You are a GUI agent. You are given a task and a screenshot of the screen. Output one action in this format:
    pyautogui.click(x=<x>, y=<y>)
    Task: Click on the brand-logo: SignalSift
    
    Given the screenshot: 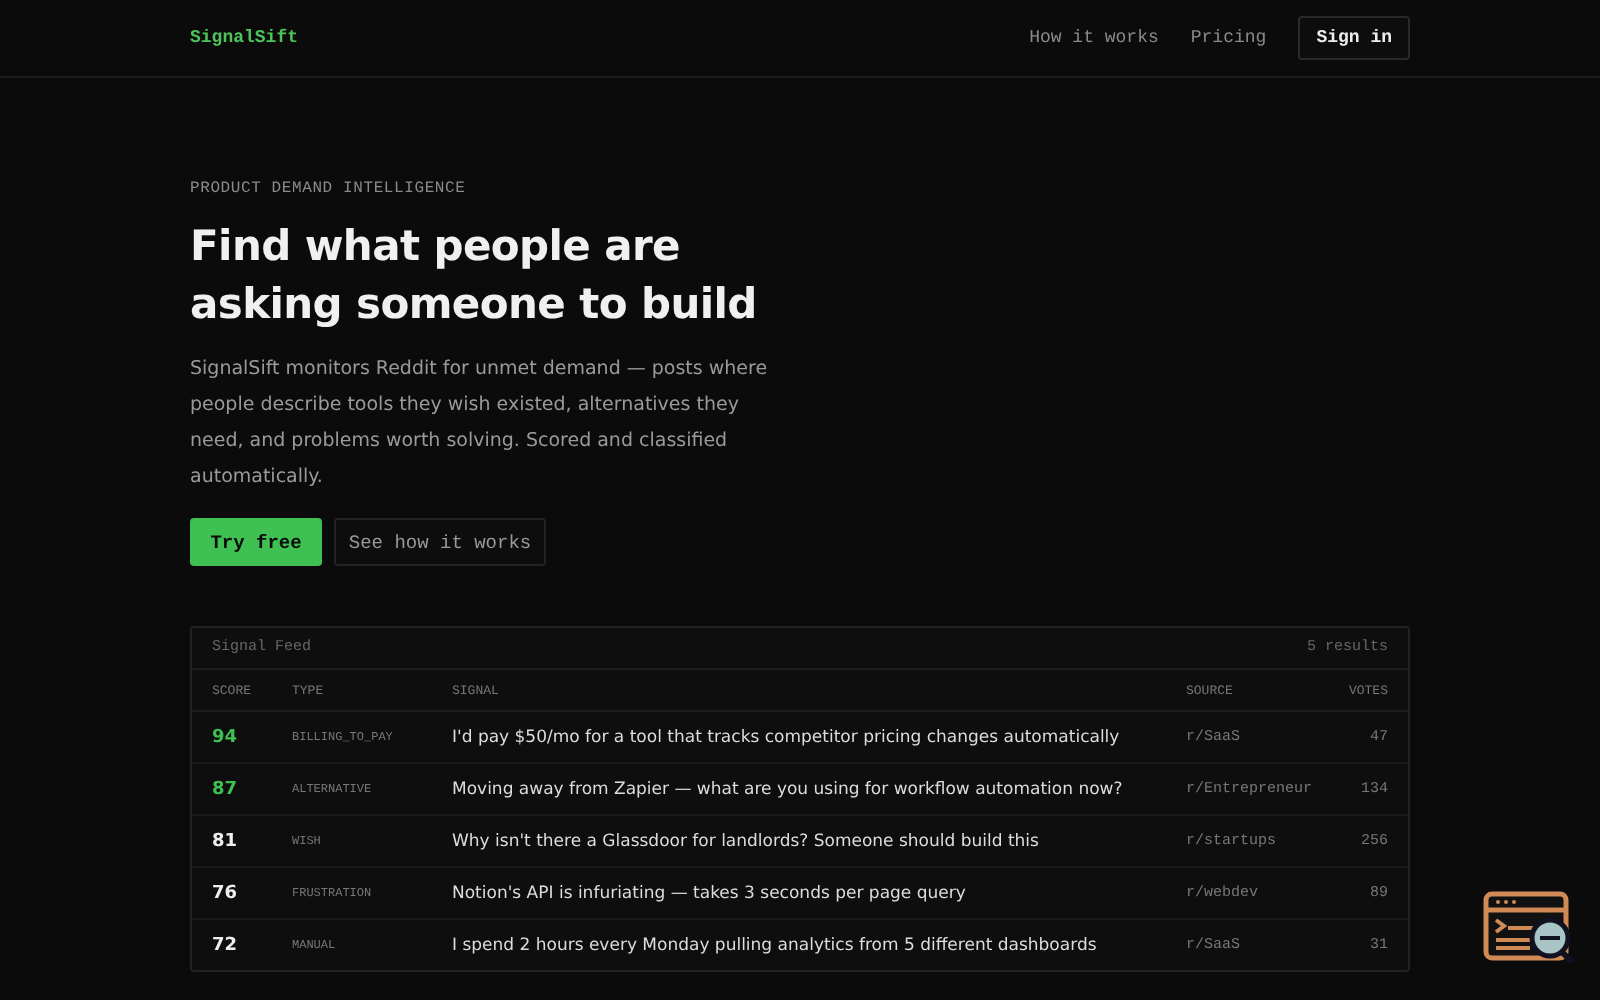 What is the action you would take?
    pyautogui.click(x=244, y=38)
    